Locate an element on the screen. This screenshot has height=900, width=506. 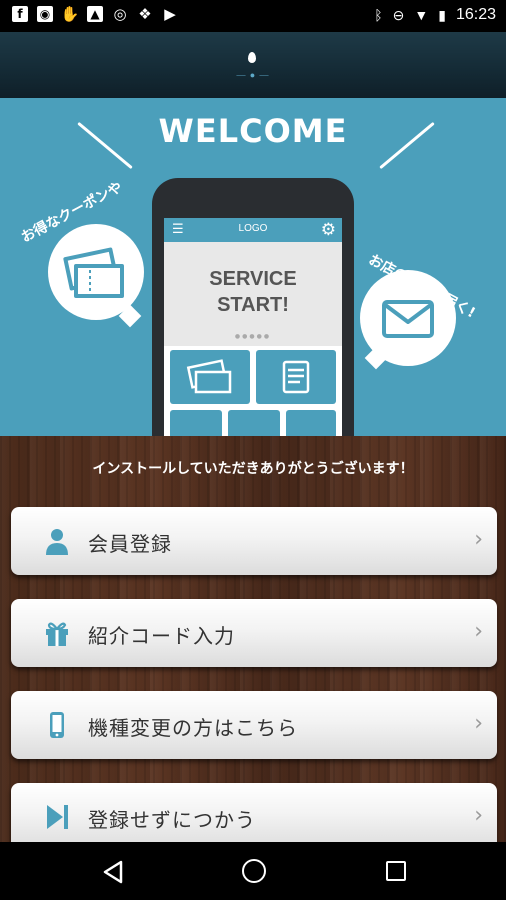
status-bar: f ◉ ✋ ▲ ◎ ❖ ▶ ᛒ ⊖ ▼ ▮ 16:23 is located at coordinates (253, 16).